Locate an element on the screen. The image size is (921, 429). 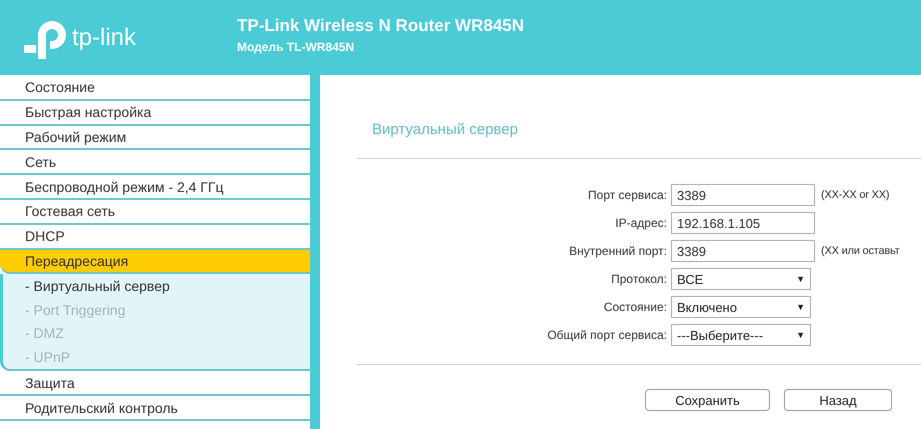
input-field: 192.168.1.105 is located at coordinates (743, 223).